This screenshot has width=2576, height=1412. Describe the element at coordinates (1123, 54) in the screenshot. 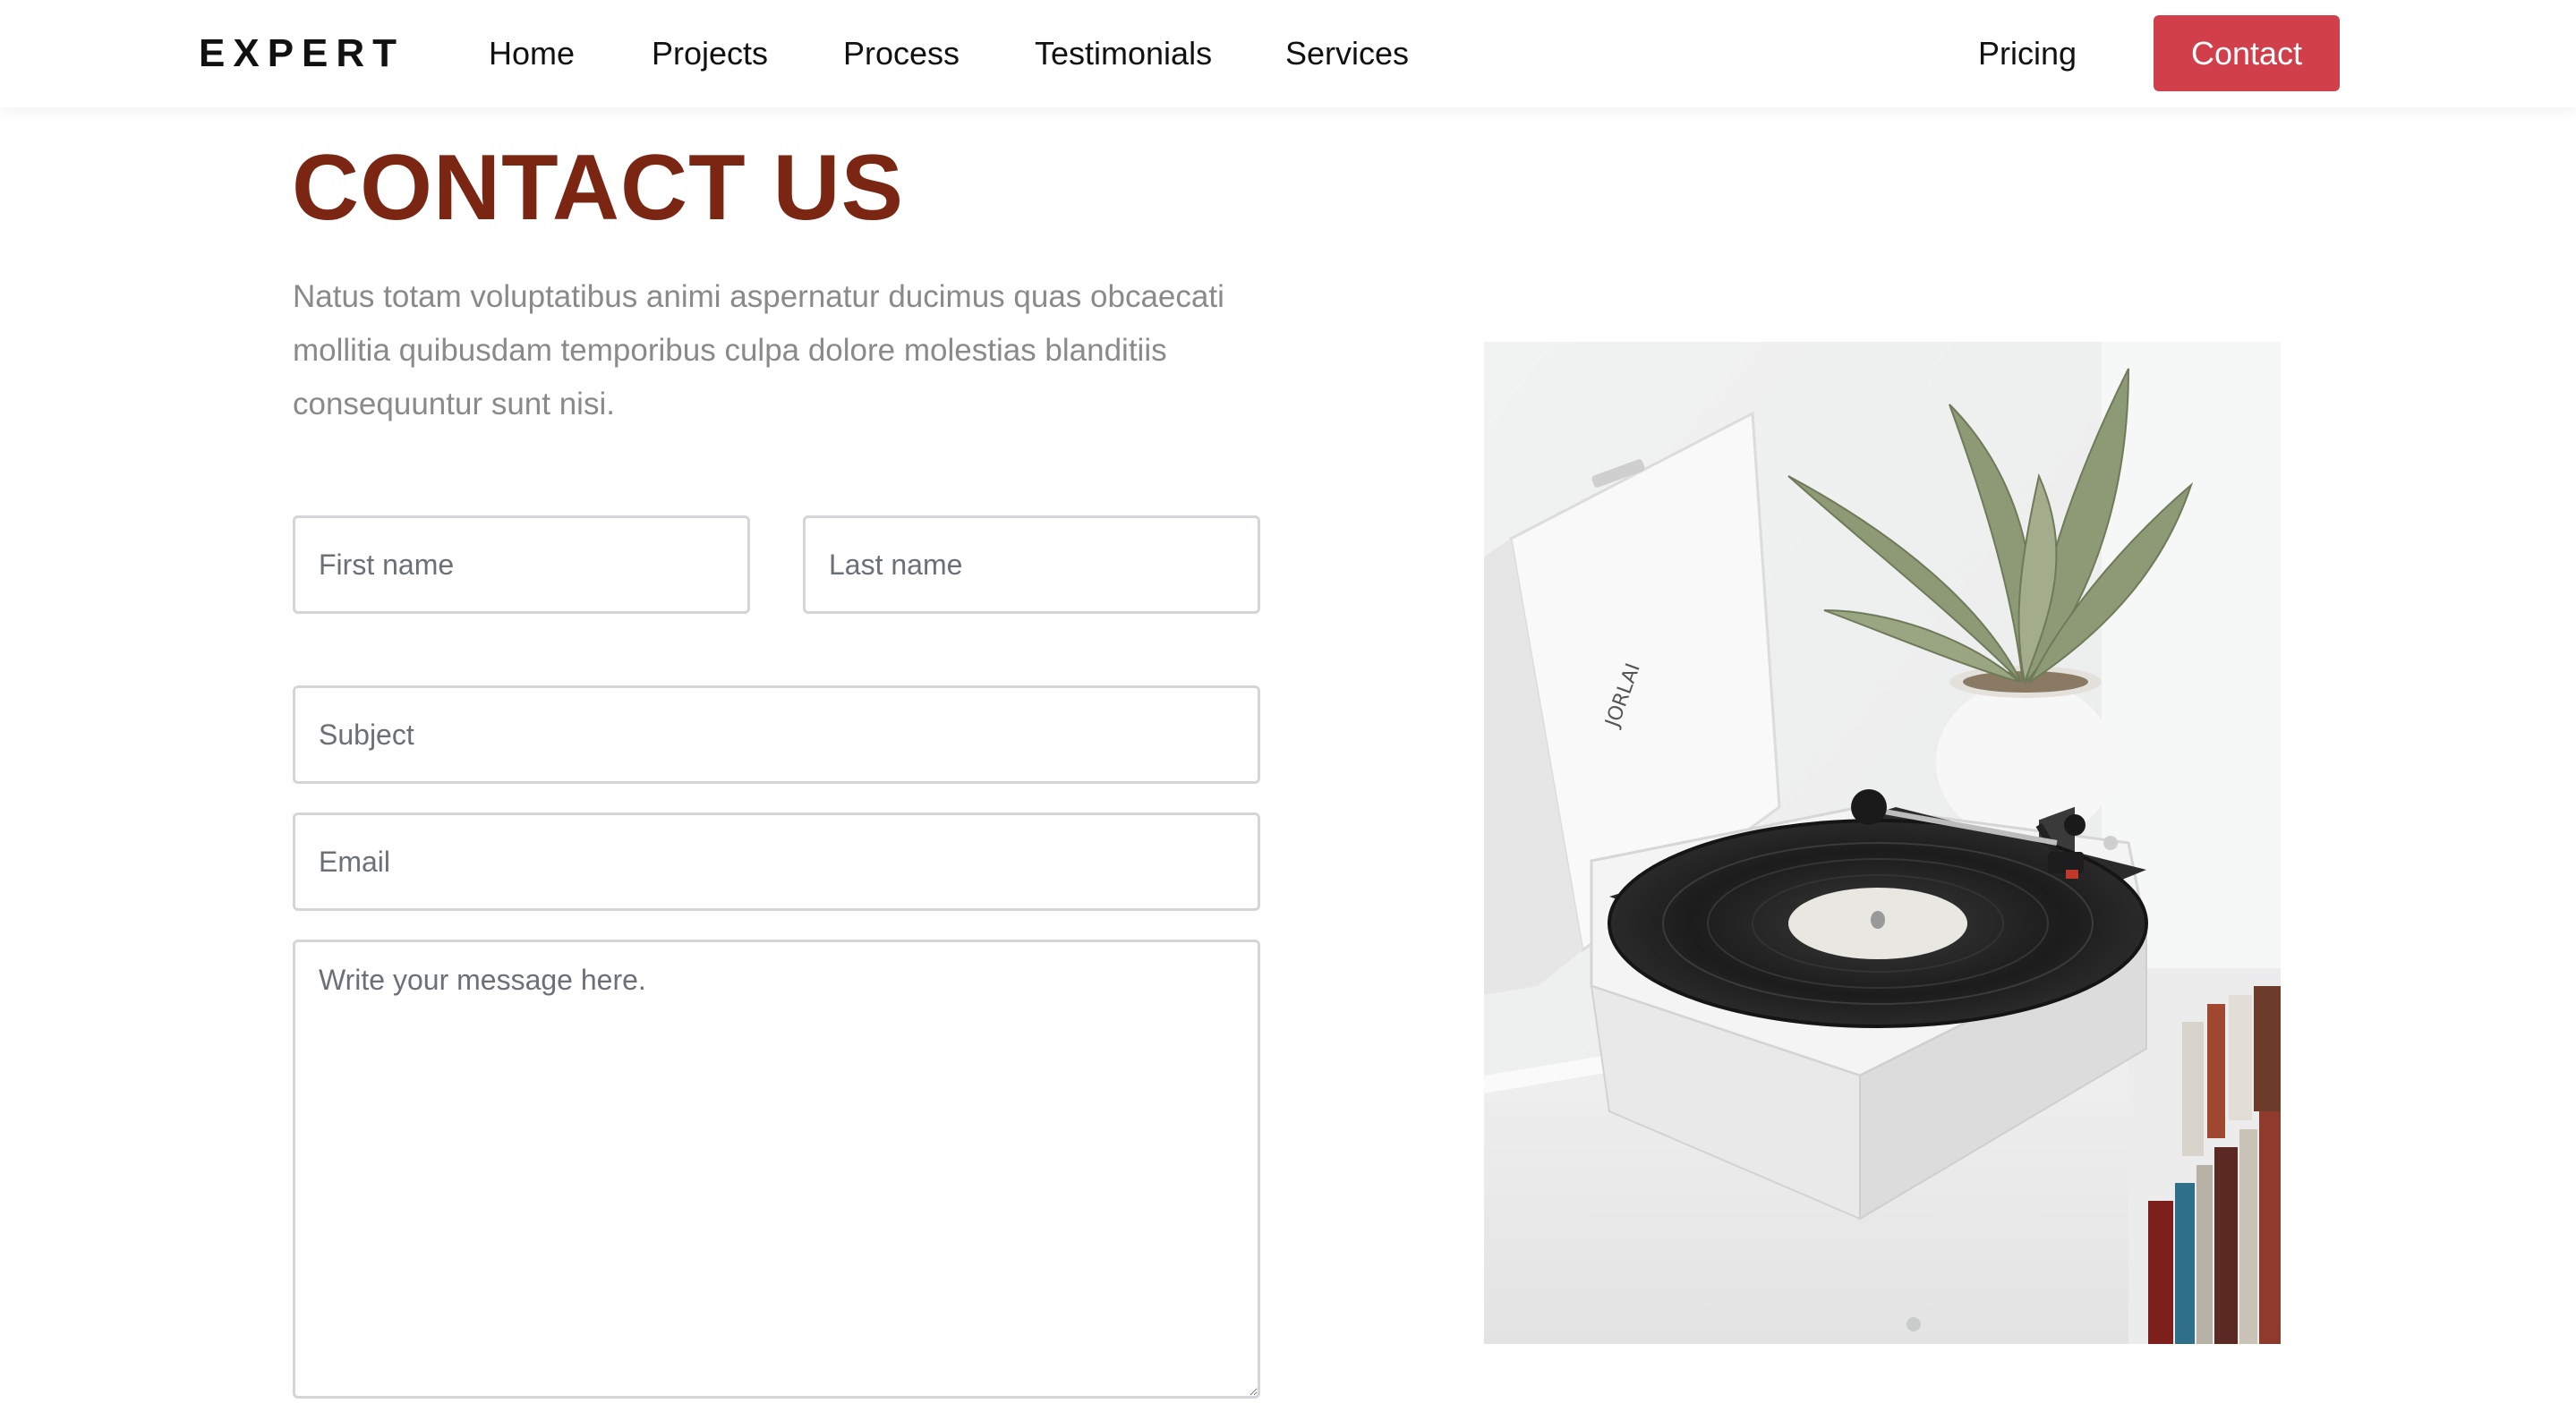

I see `nav-testimonials-link: Testimonials` at that location.